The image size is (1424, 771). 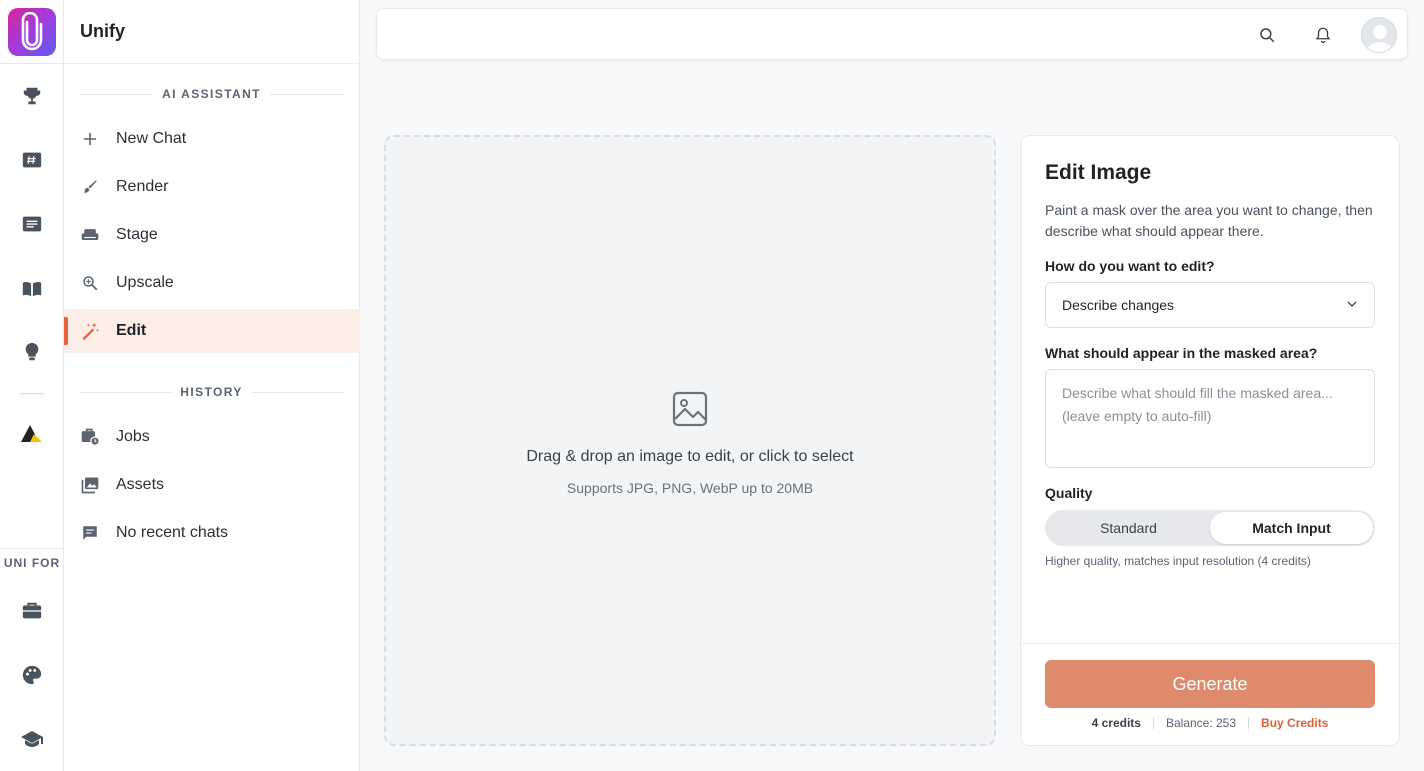 What do you see at coordinates (32, 96) in the screenshot?
I see `trophy-icon` at bounding box center [32, 96].